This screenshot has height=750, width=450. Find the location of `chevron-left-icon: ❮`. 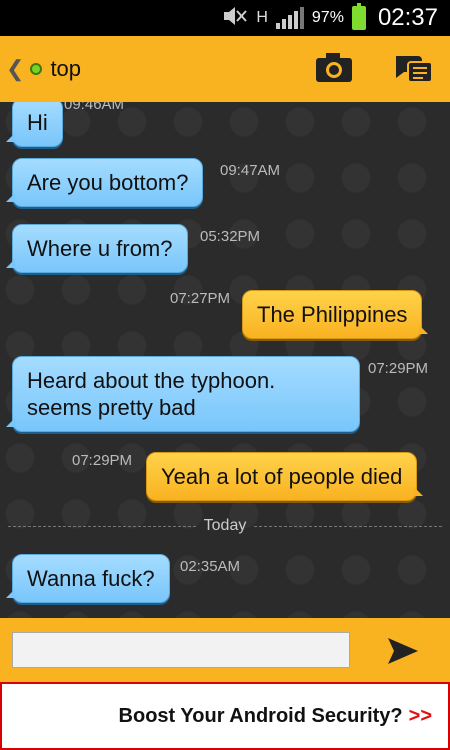

chevron-left-icon: ❮ is located at coordinates (15, 69).